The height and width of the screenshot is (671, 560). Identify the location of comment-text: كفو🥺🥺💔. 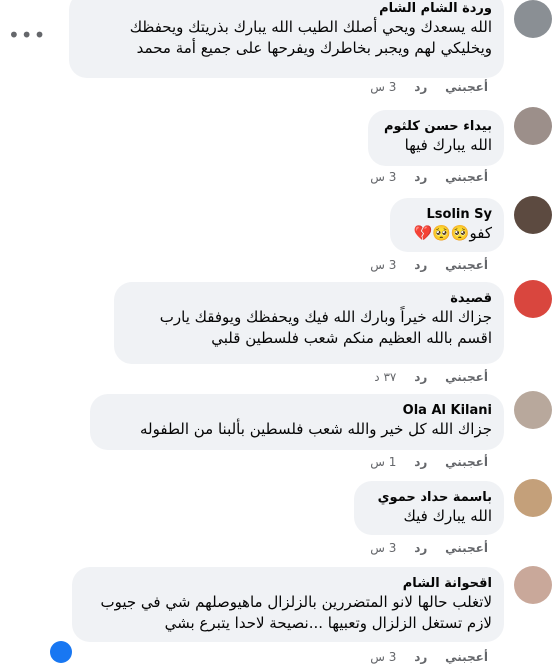
(452, 233).